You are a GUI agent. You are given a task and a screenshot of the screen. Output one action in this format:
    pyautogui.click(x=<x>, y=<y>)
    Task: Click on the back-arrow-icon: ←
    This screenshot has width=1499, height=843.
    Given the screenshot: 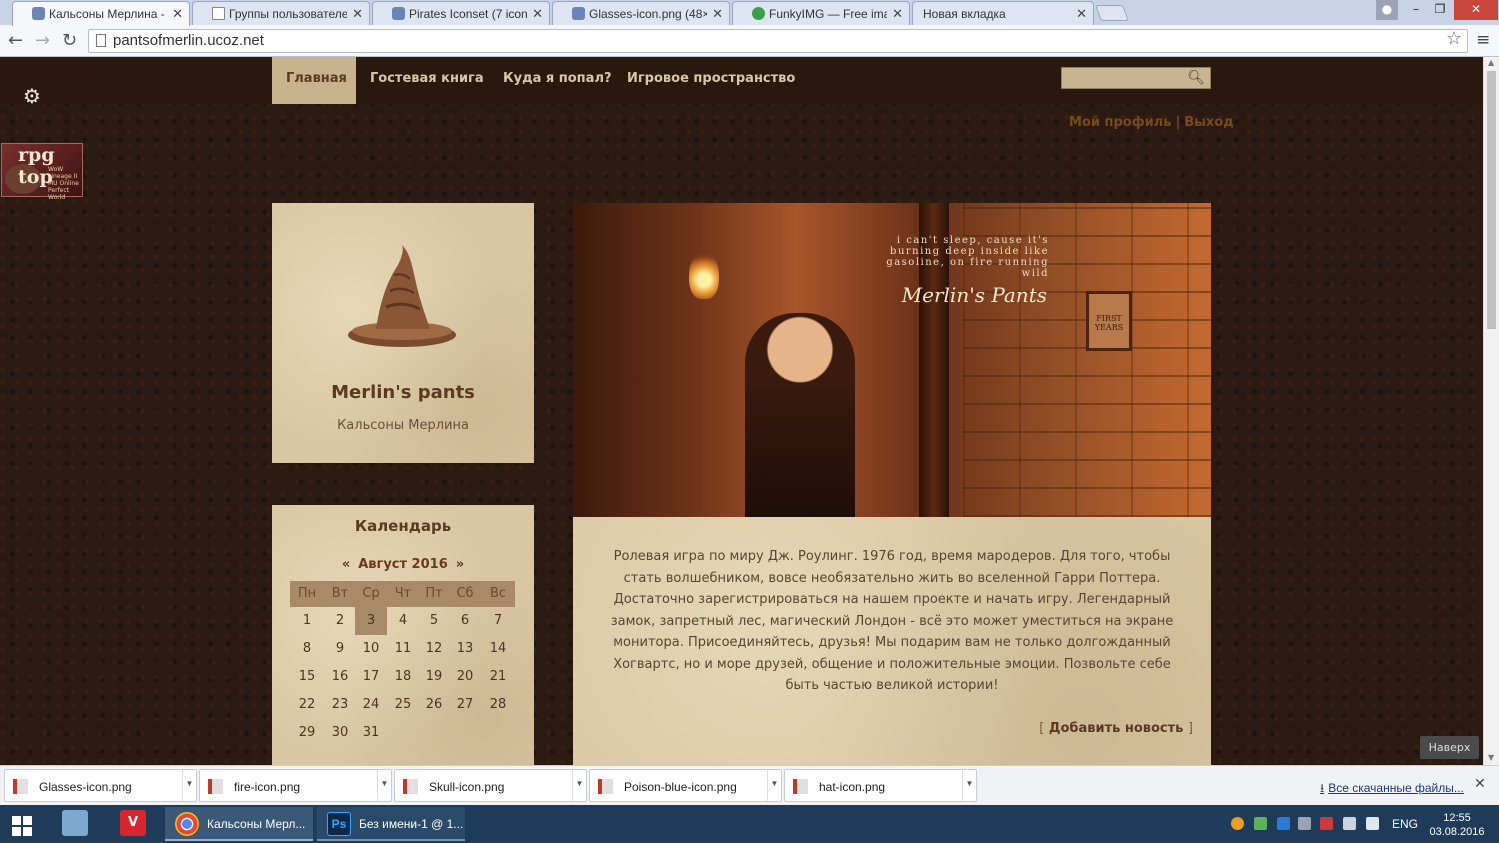 What is the action you would take?
    pyautogui.click(x=15, y=40)
    